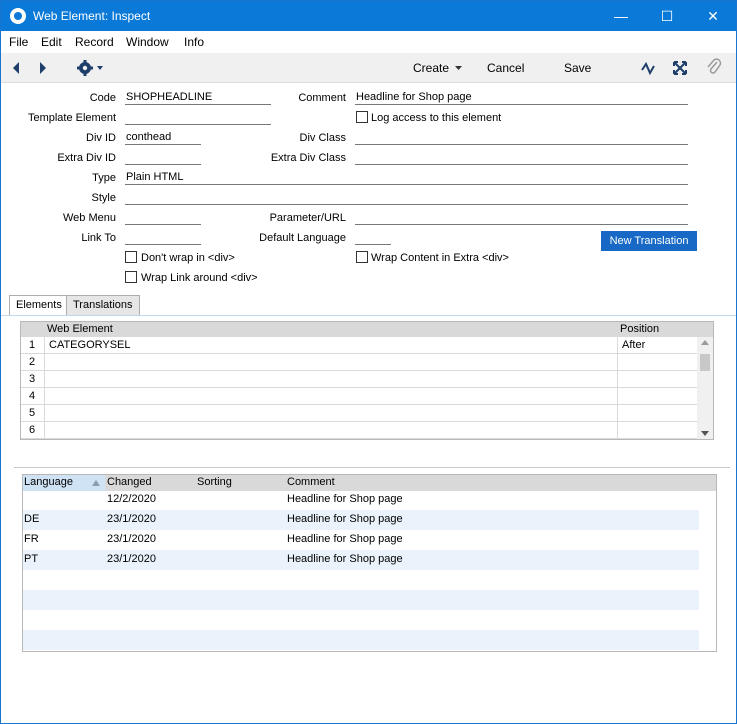 The image size is (737, 724). What do you see at coordinates (359, 345) in the screenshot?
I see `table-row: 1 CATEGORYSEL After` at bounding box center [359, 345].